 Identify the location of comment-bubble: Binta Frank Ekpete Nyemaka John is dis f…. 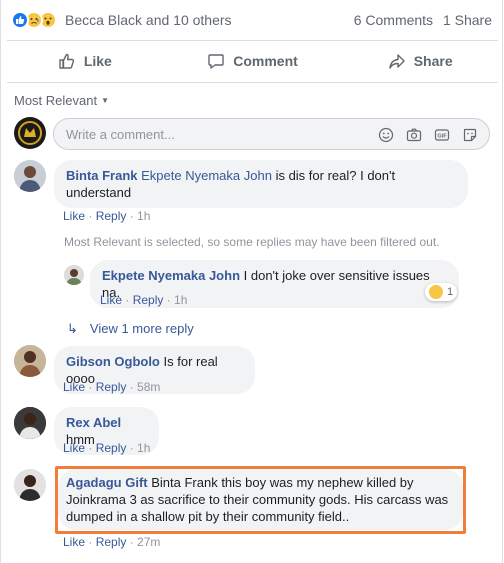
(261, 184).